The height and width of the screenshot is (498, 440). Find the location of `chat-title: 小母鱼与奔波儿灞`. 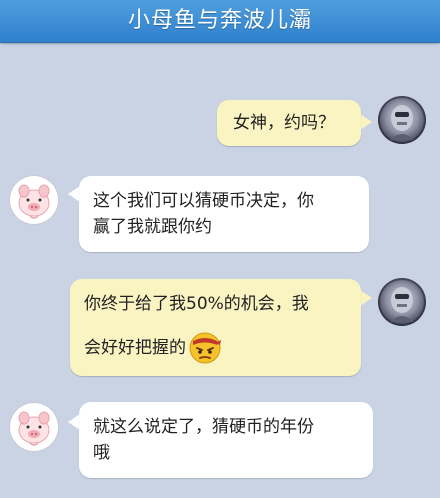

chat-title: 小母鱼与奔波儿灞 is located at coordinates (219, 20).